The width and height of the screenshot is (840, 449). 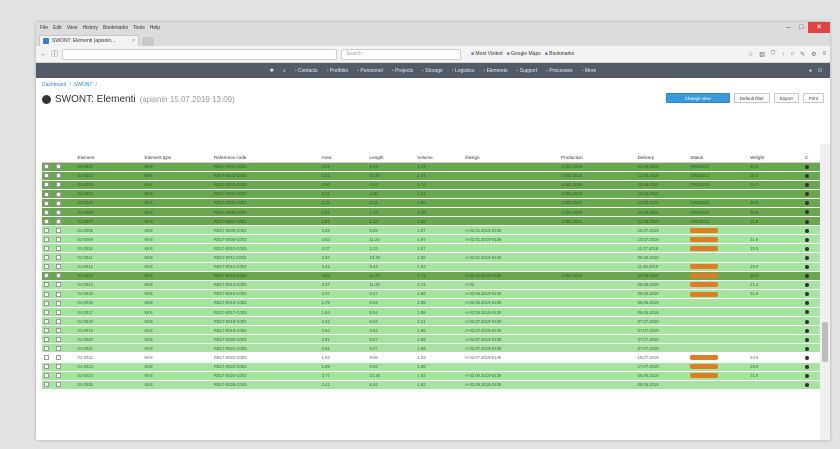 I want to click on element-link: 01-0007, so click(x=109, y=221).